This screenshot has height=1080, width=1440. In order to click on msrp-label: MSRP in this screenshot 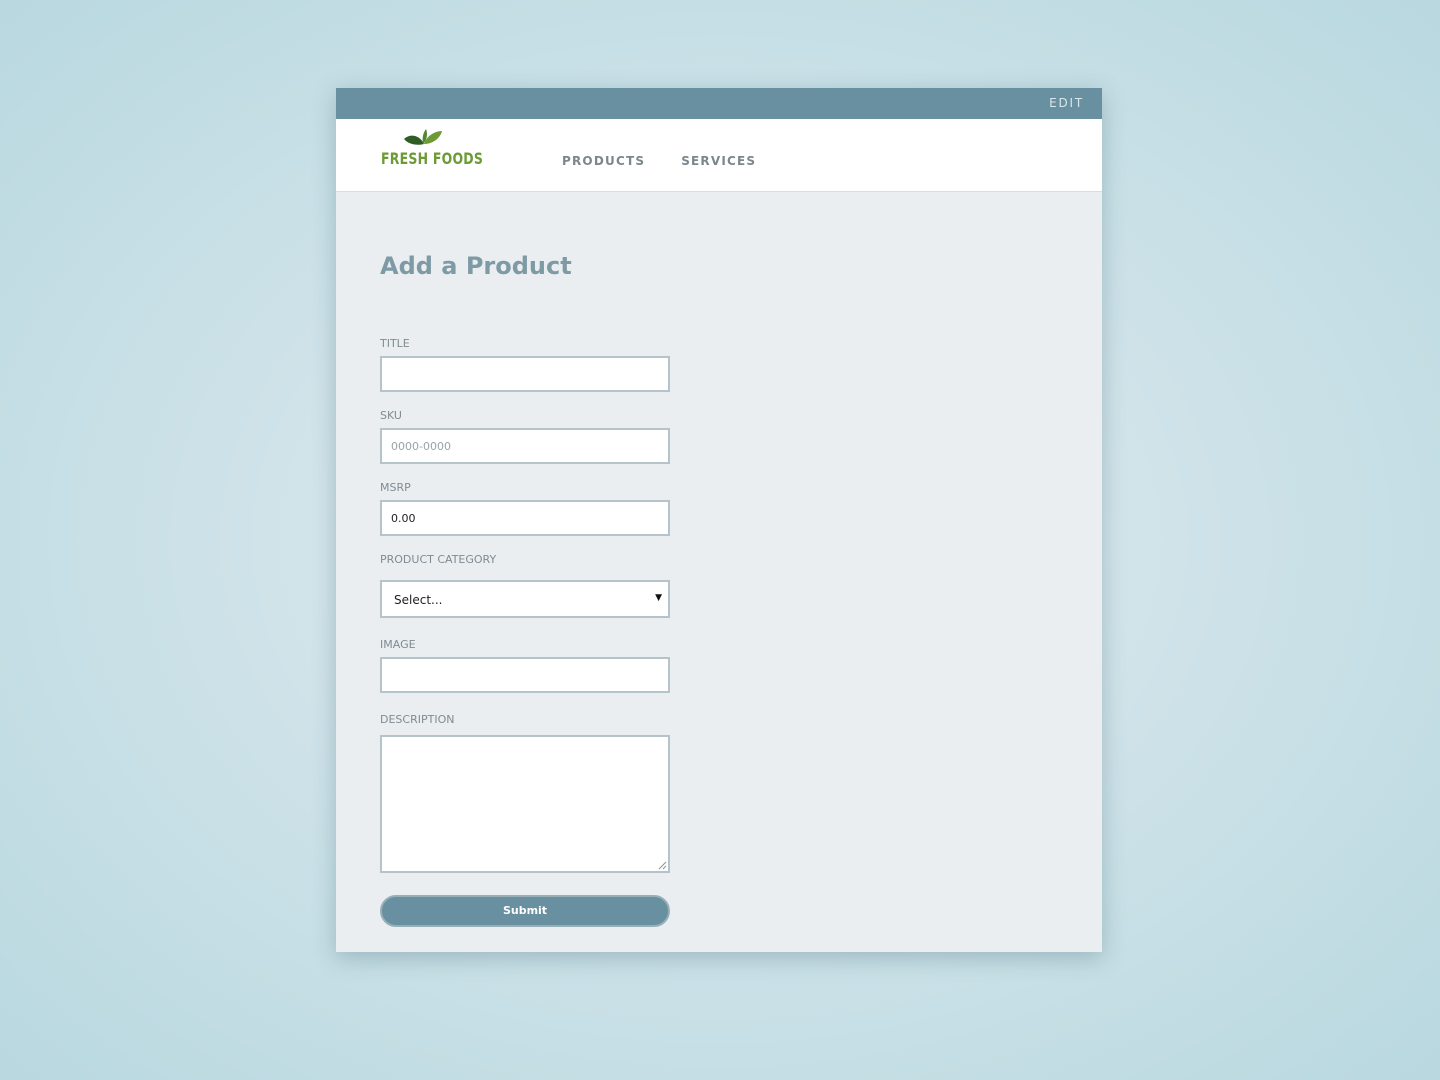, I will do `click(395, 487)`.